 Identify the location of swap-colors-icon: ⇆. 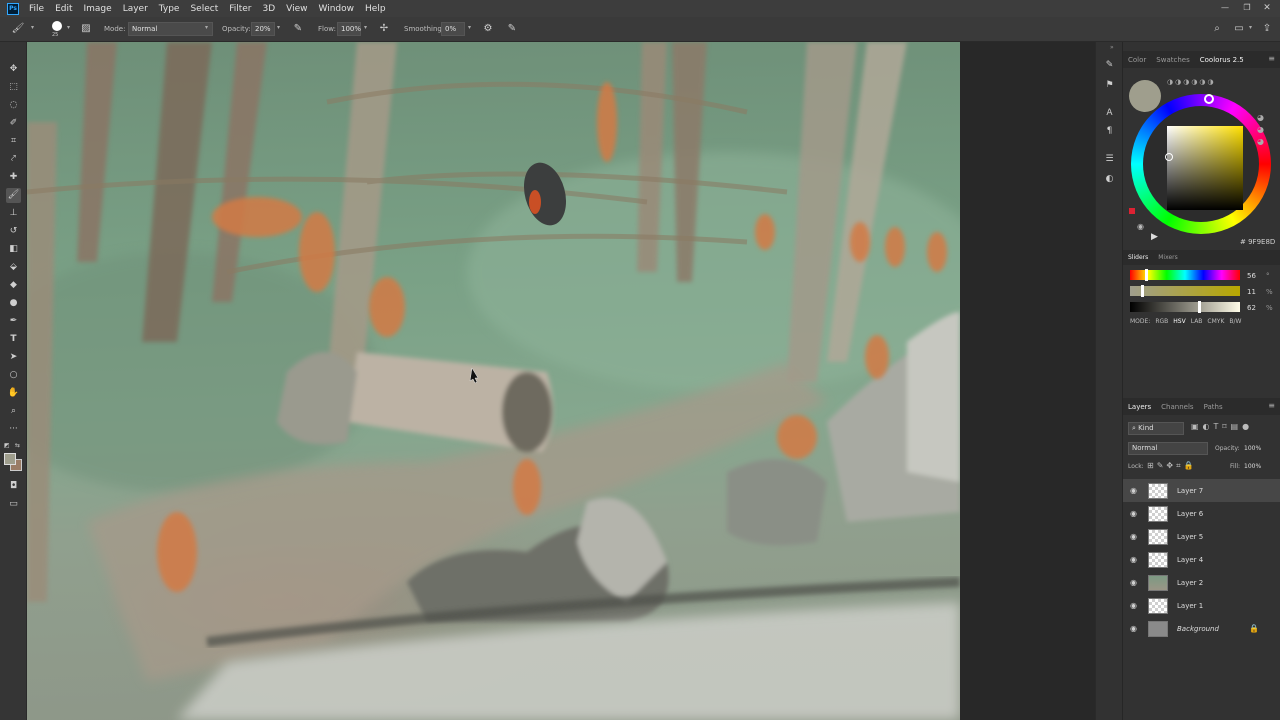
(17, 445).